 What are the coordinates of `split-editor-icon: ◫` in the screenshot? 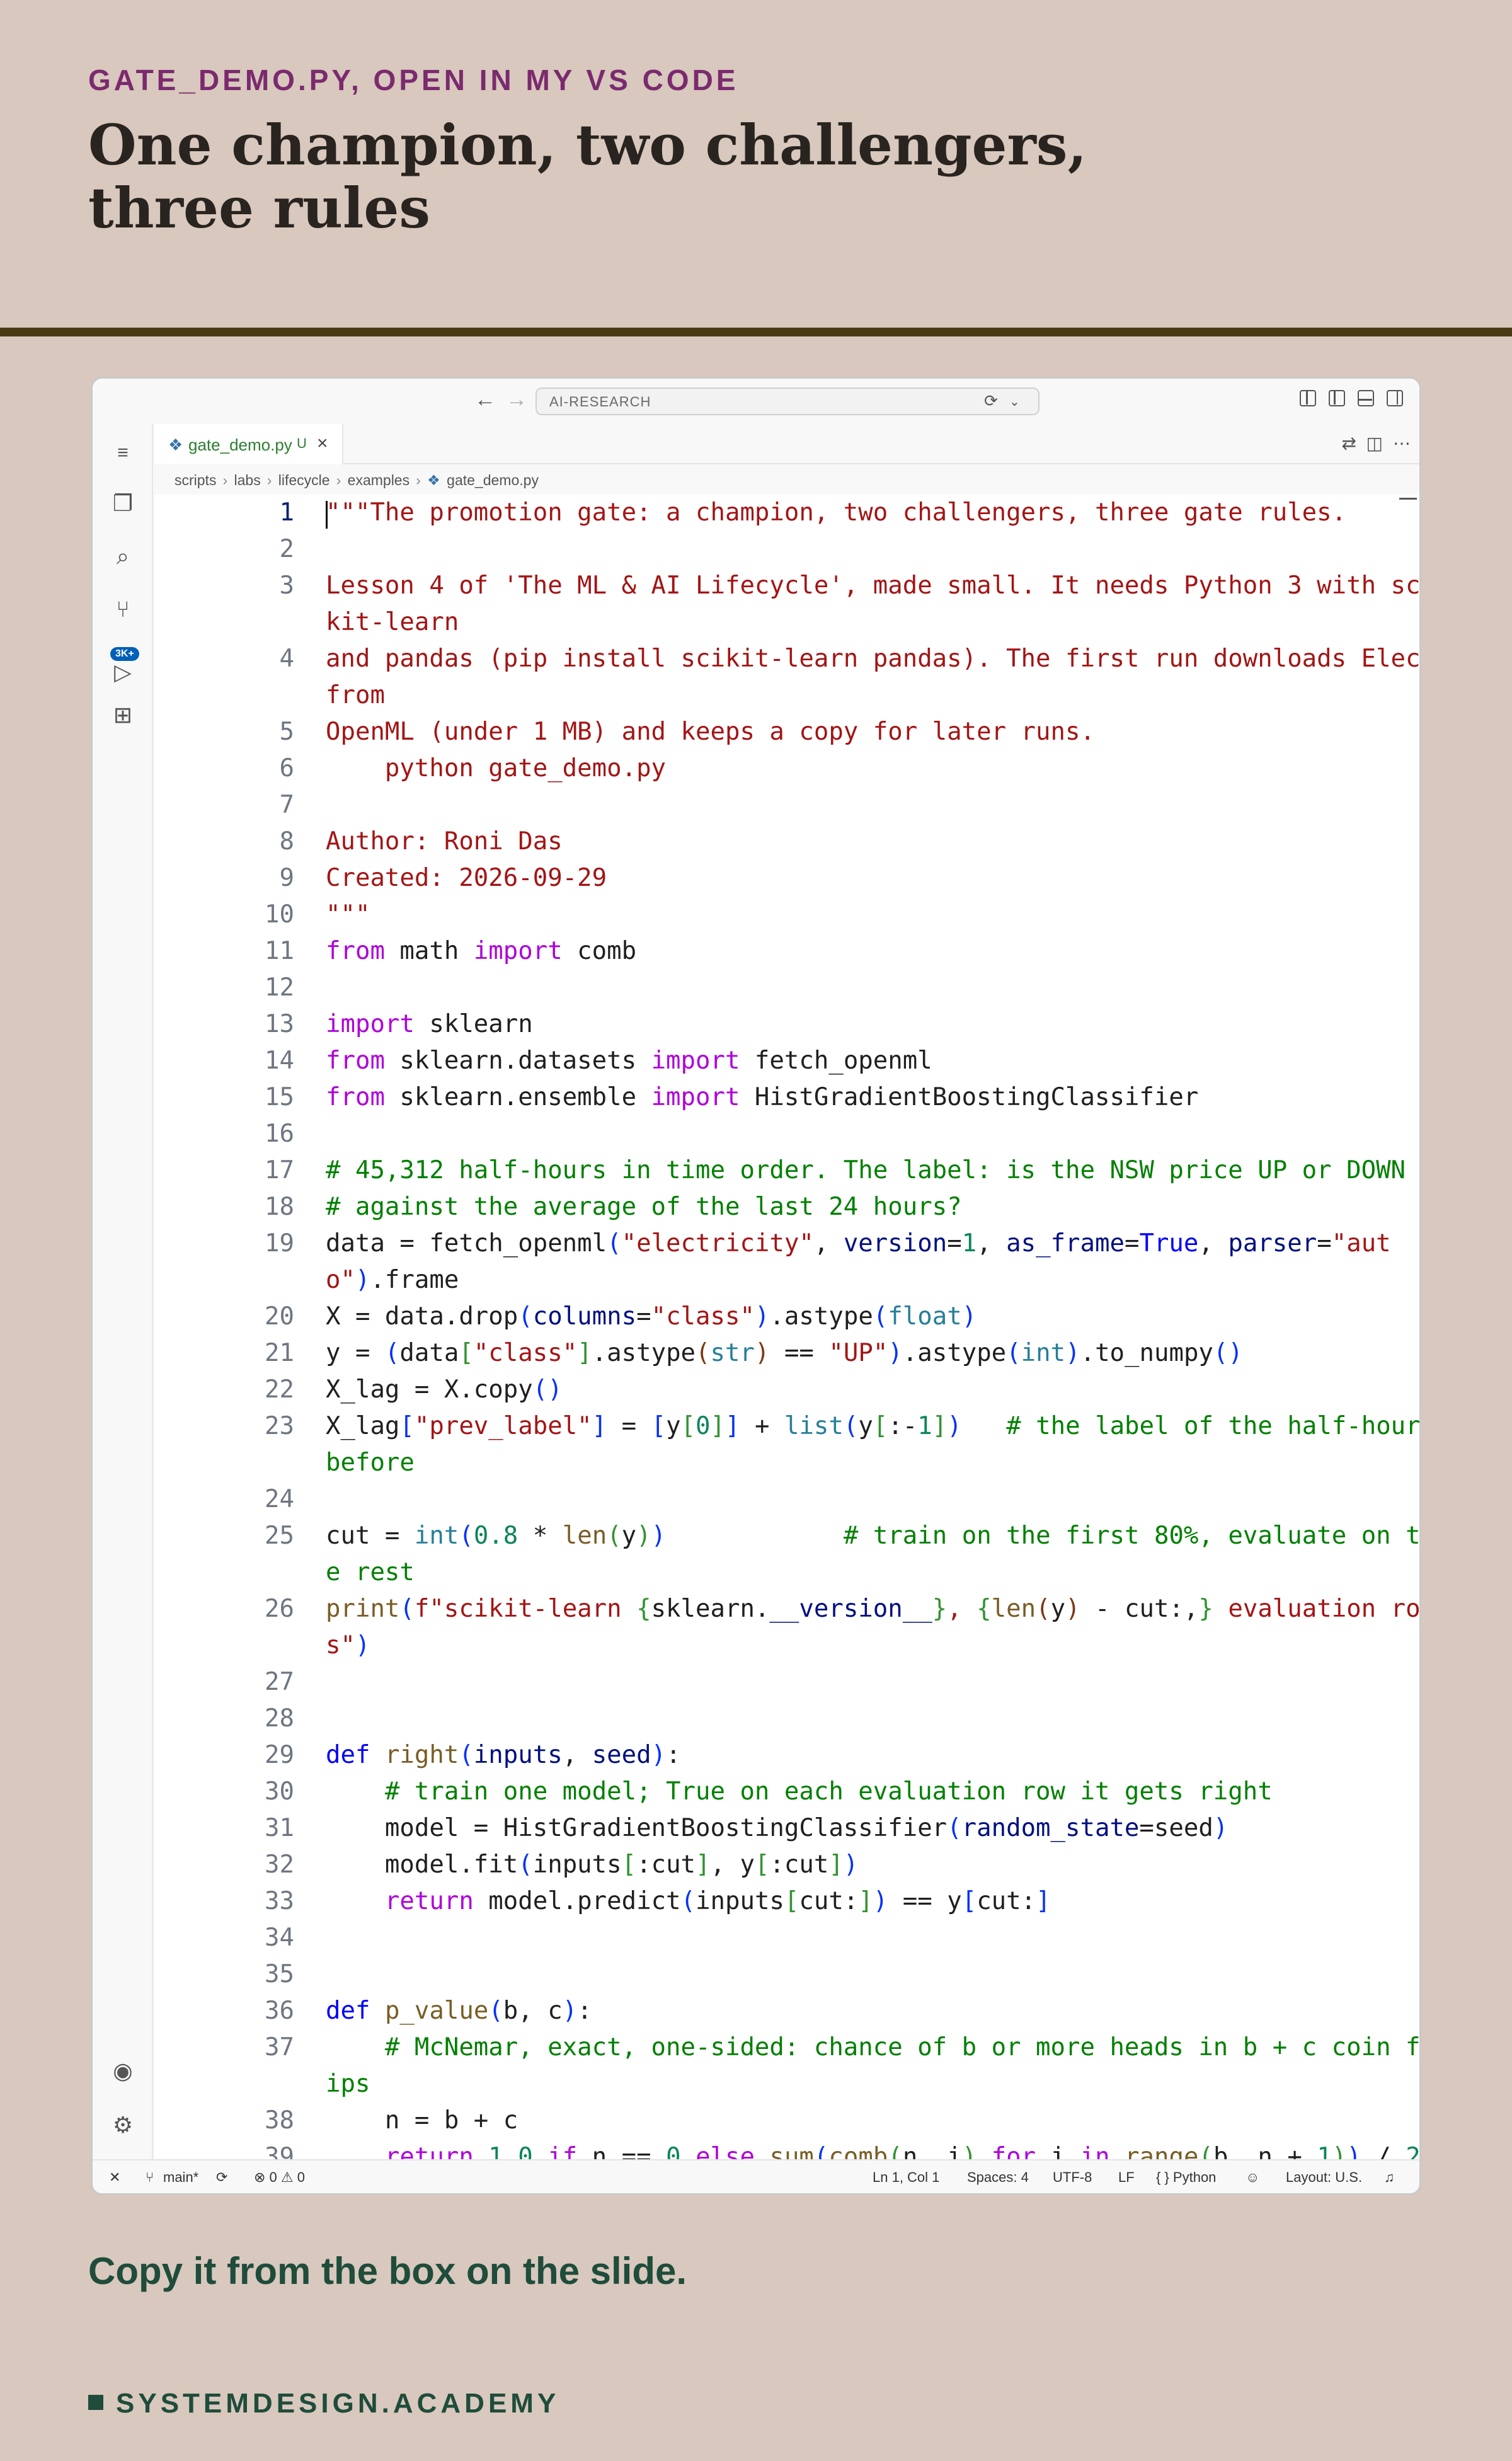 It's located at (1374, 443).